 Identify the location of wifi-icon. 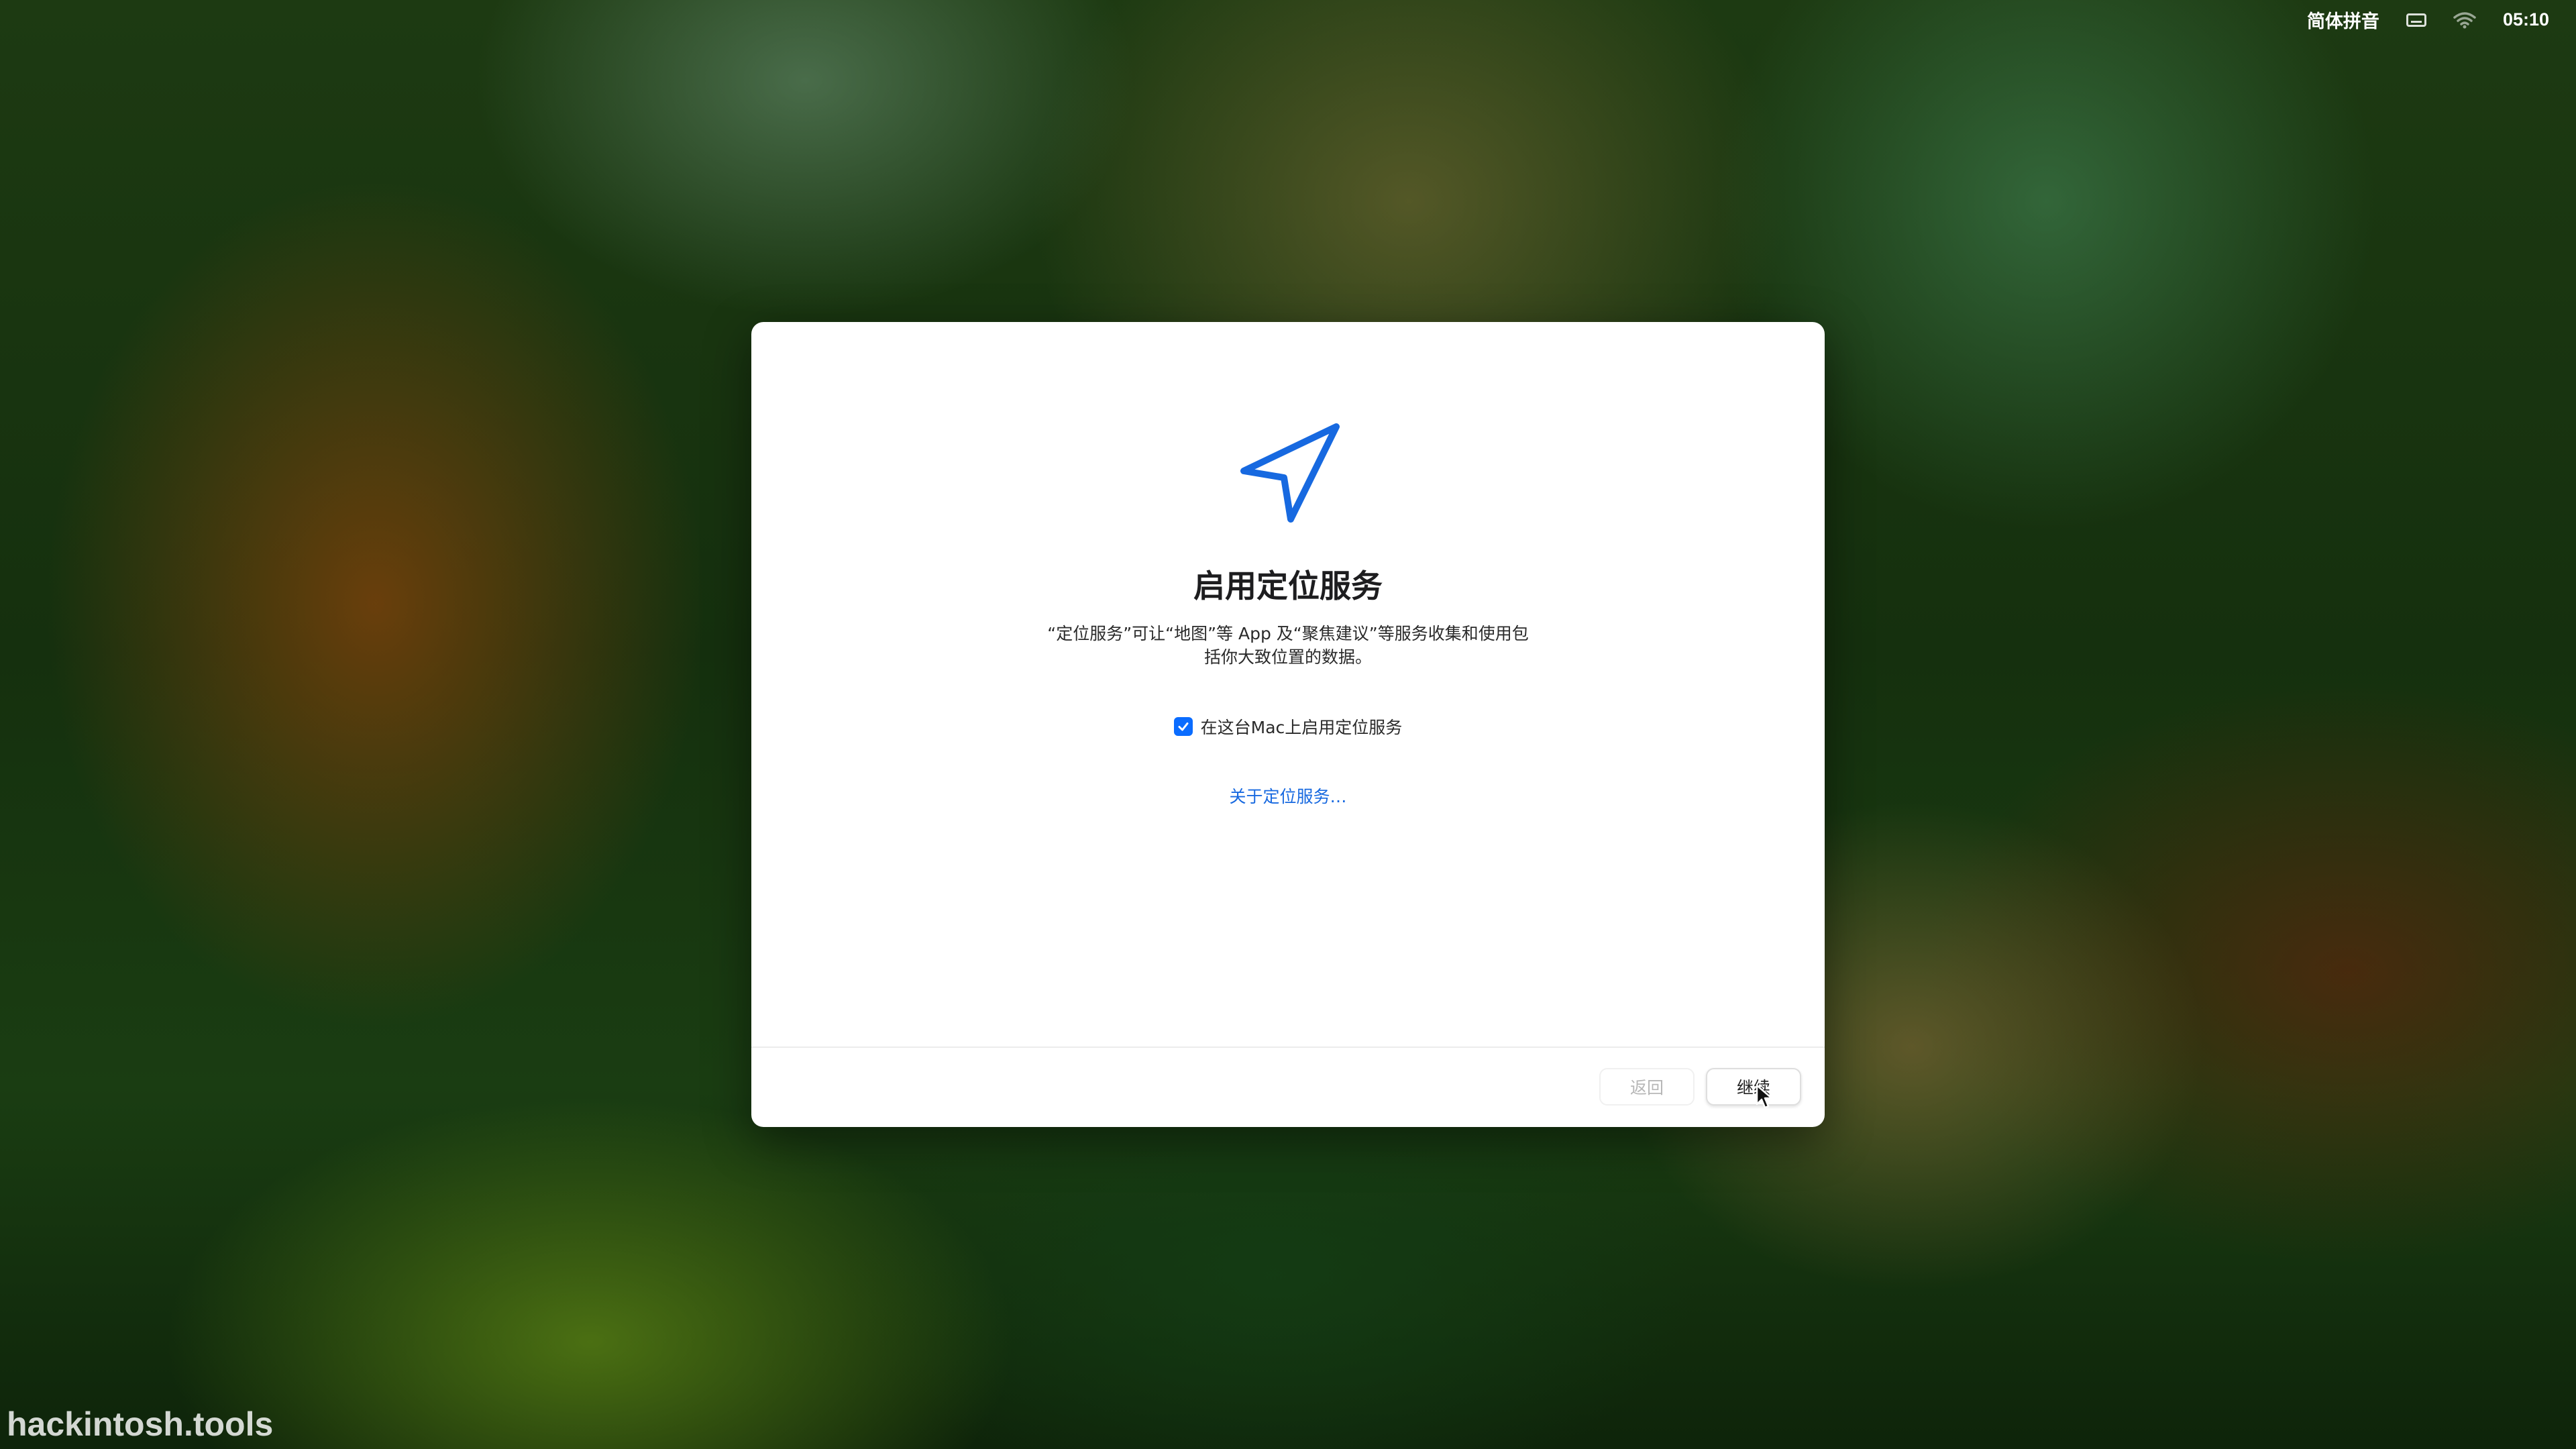
(2464, 20).